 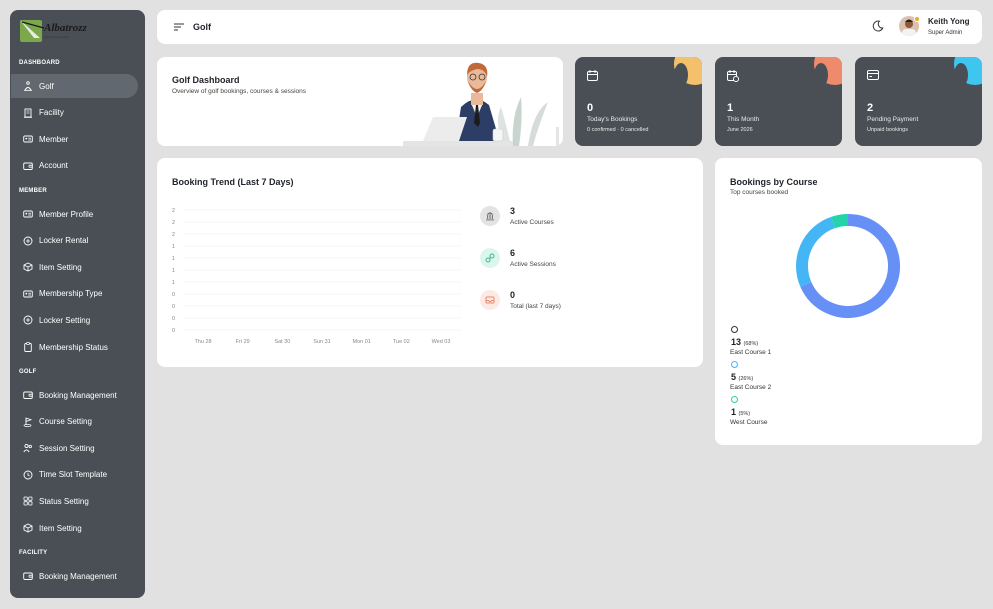 I want to click on sidebar-item-facility: Facility, so click(x=74, y=113).